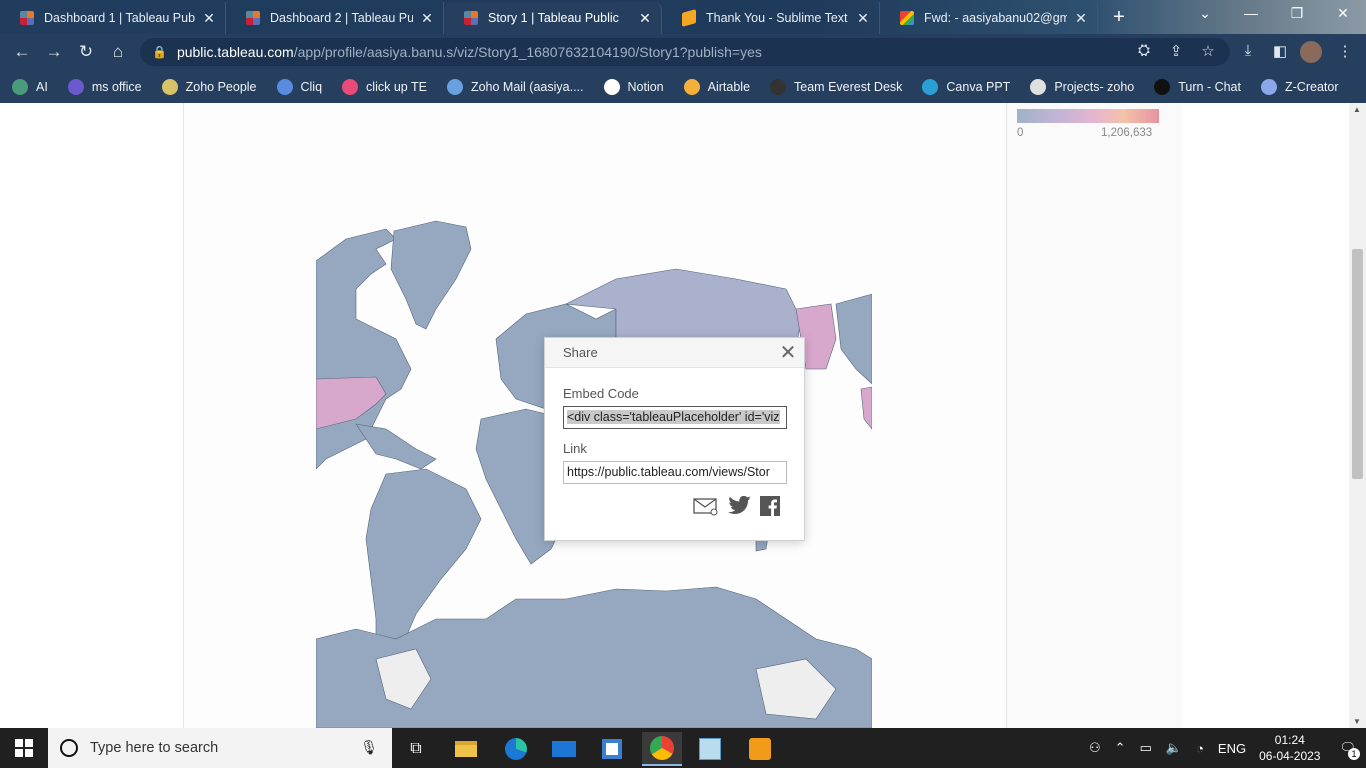 This screenshot has height=768, width=1366. I want to click on tab-title: Fwd: - aasiyabanu02@gmail., so click(995, 18).